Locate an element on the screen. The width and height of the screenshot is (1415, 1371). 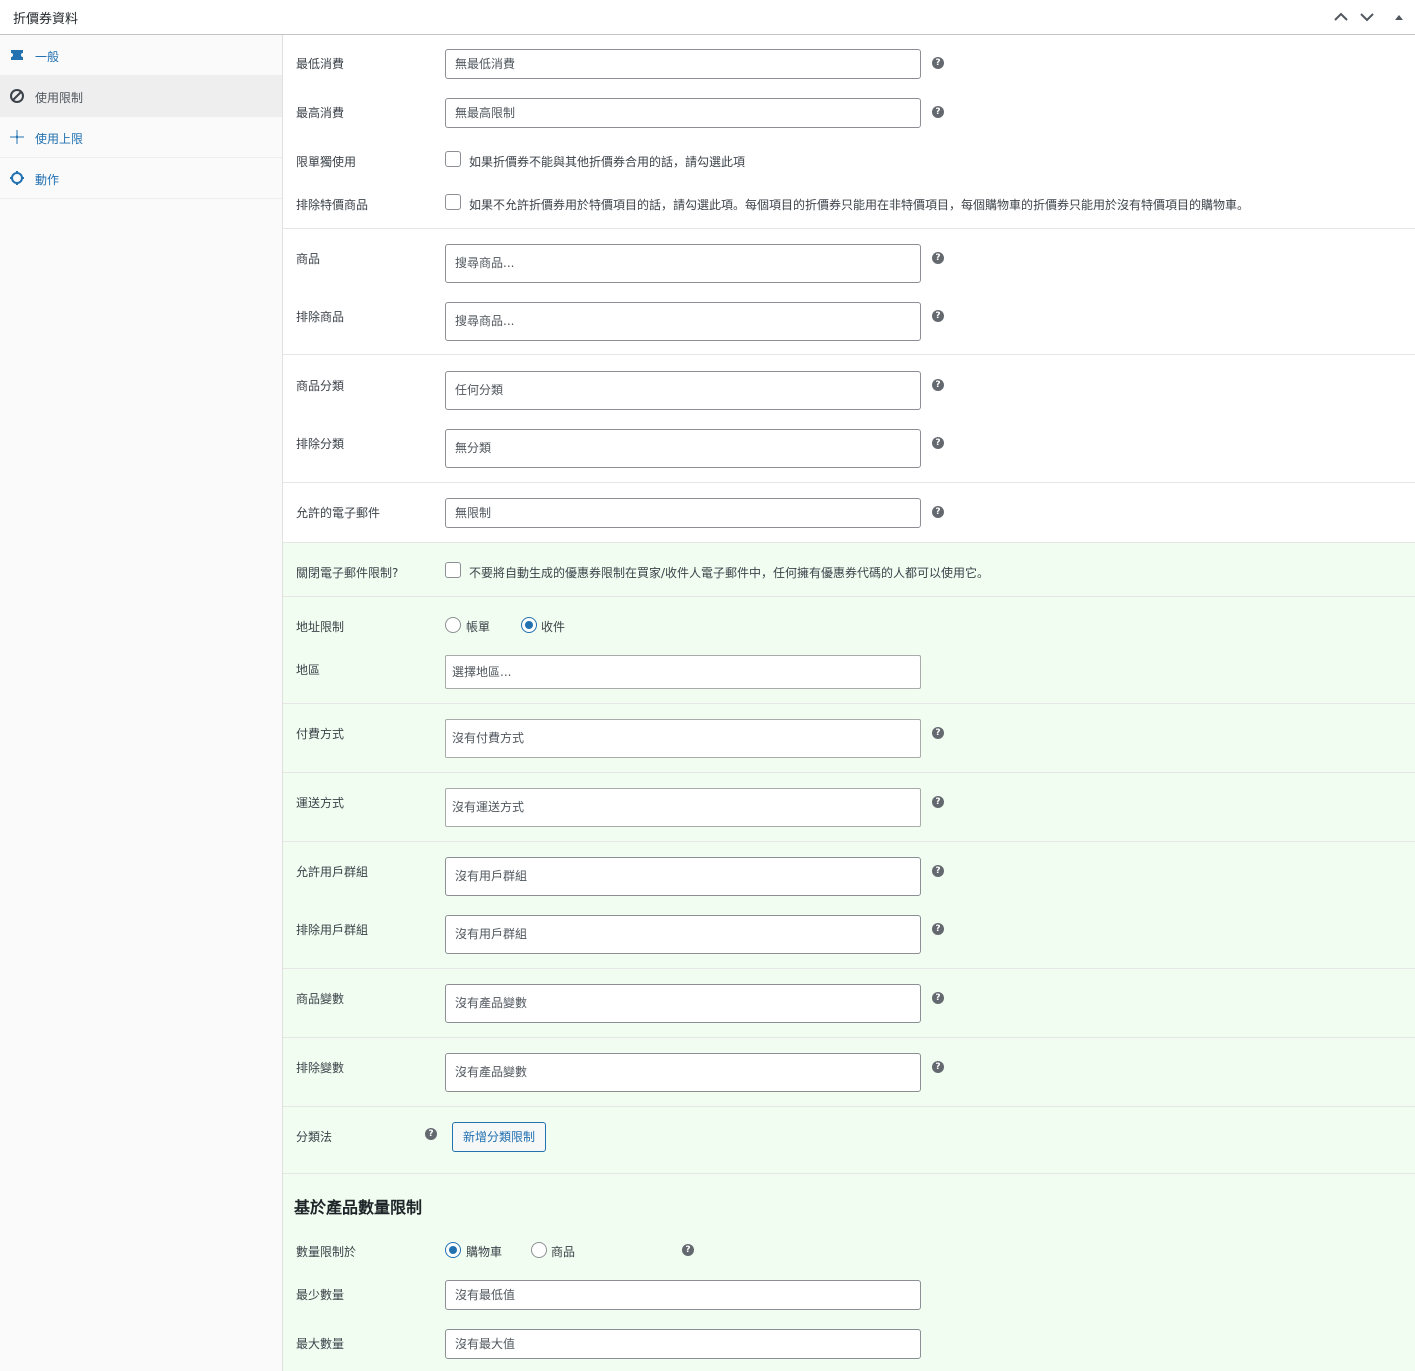
max-quantity-input: 沒有最大值 is located at coordinates (683, 1344).